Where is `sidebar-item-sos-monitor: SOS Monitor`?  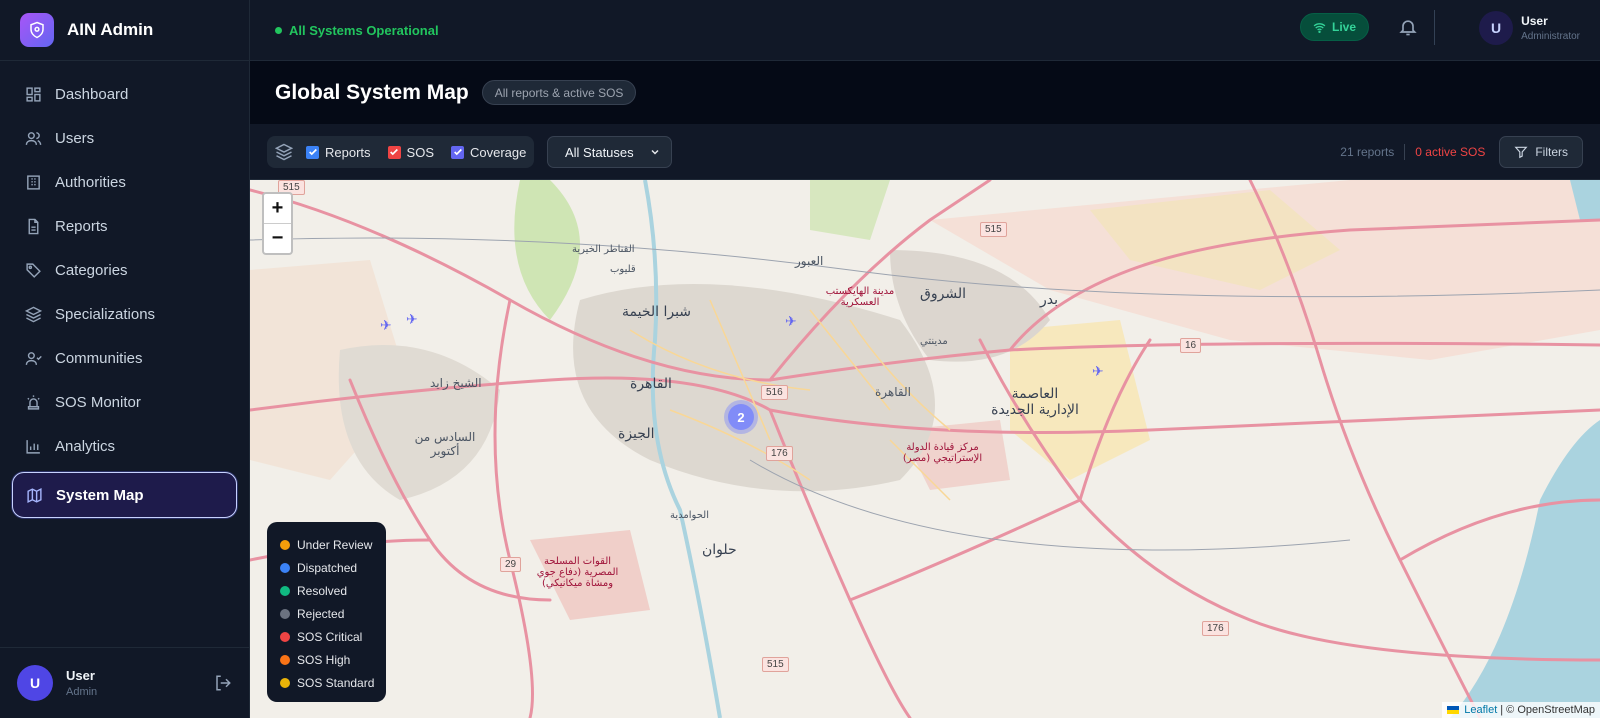
sidebar-item-sos-monitor: SOS Monitor is located at coordinates (124, 402).